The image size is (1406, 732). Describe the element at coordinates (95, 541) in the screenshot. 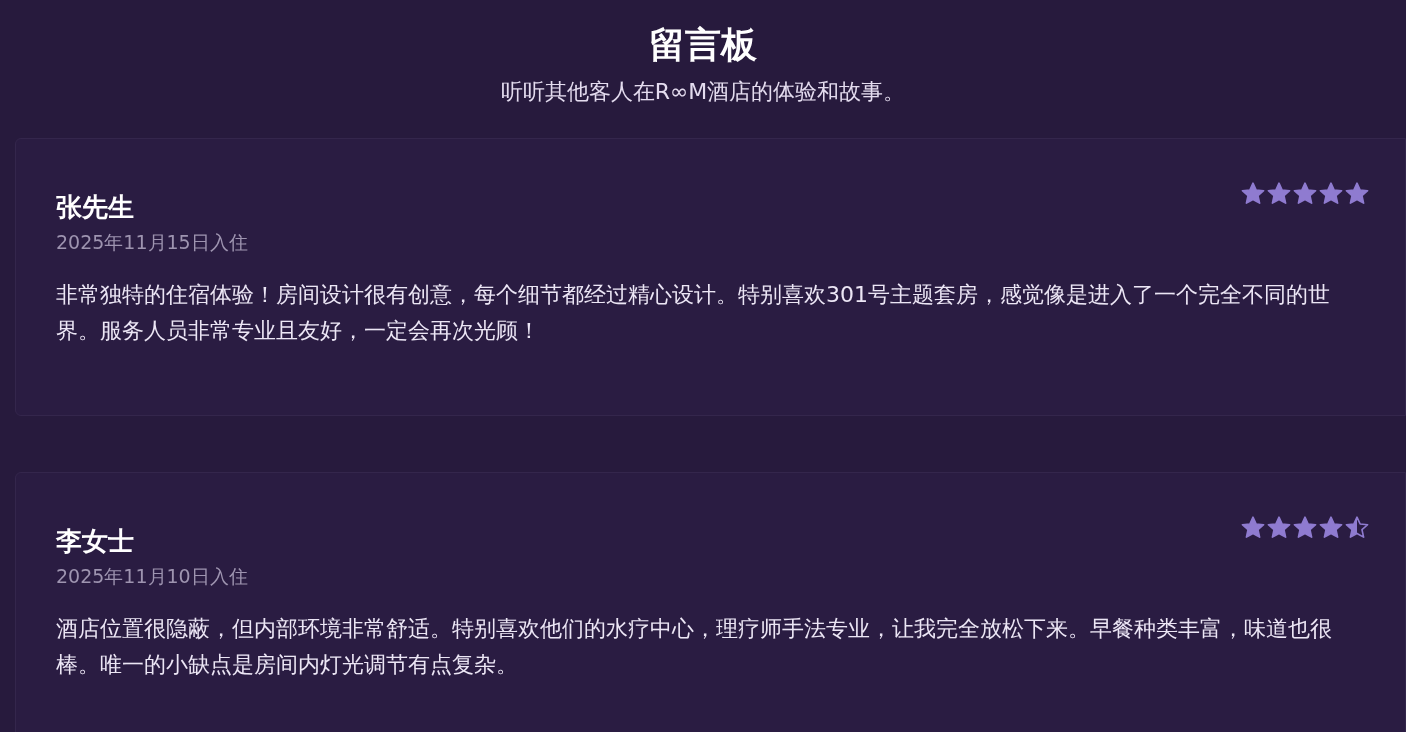

I see `reviewer-name: 李女士` at that location.